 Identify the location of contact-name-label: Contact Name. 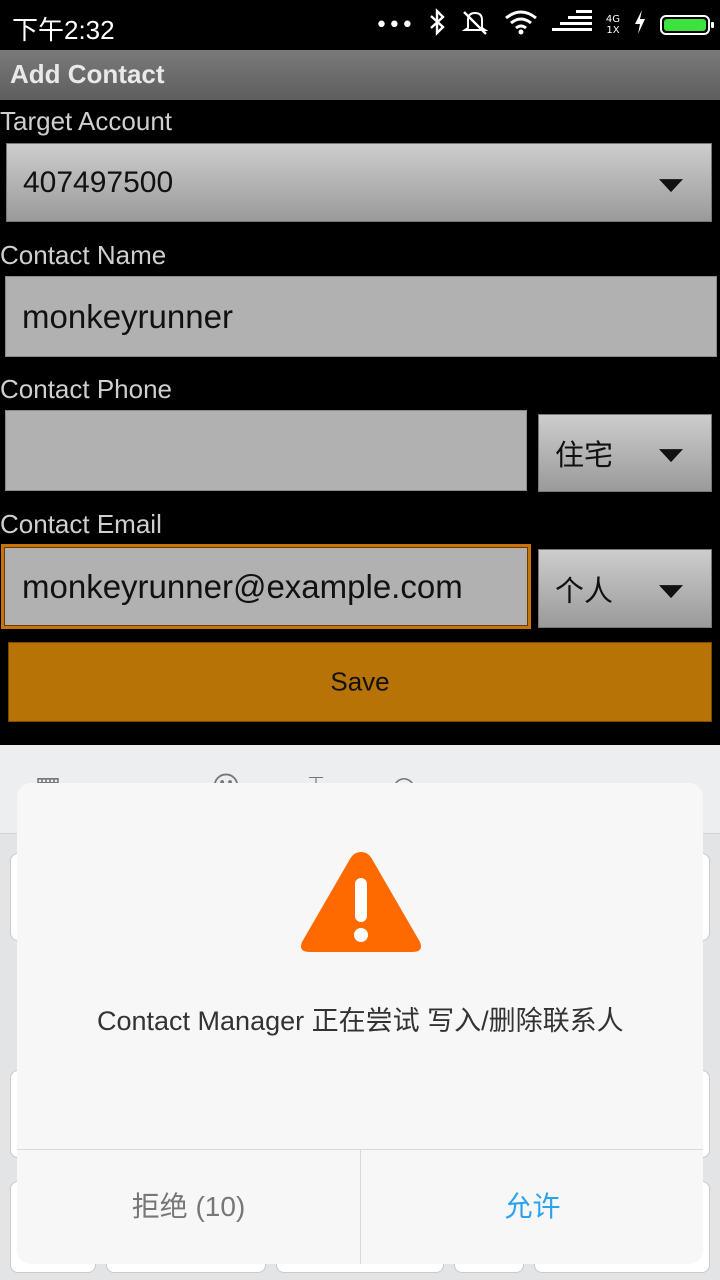
(83, 255).